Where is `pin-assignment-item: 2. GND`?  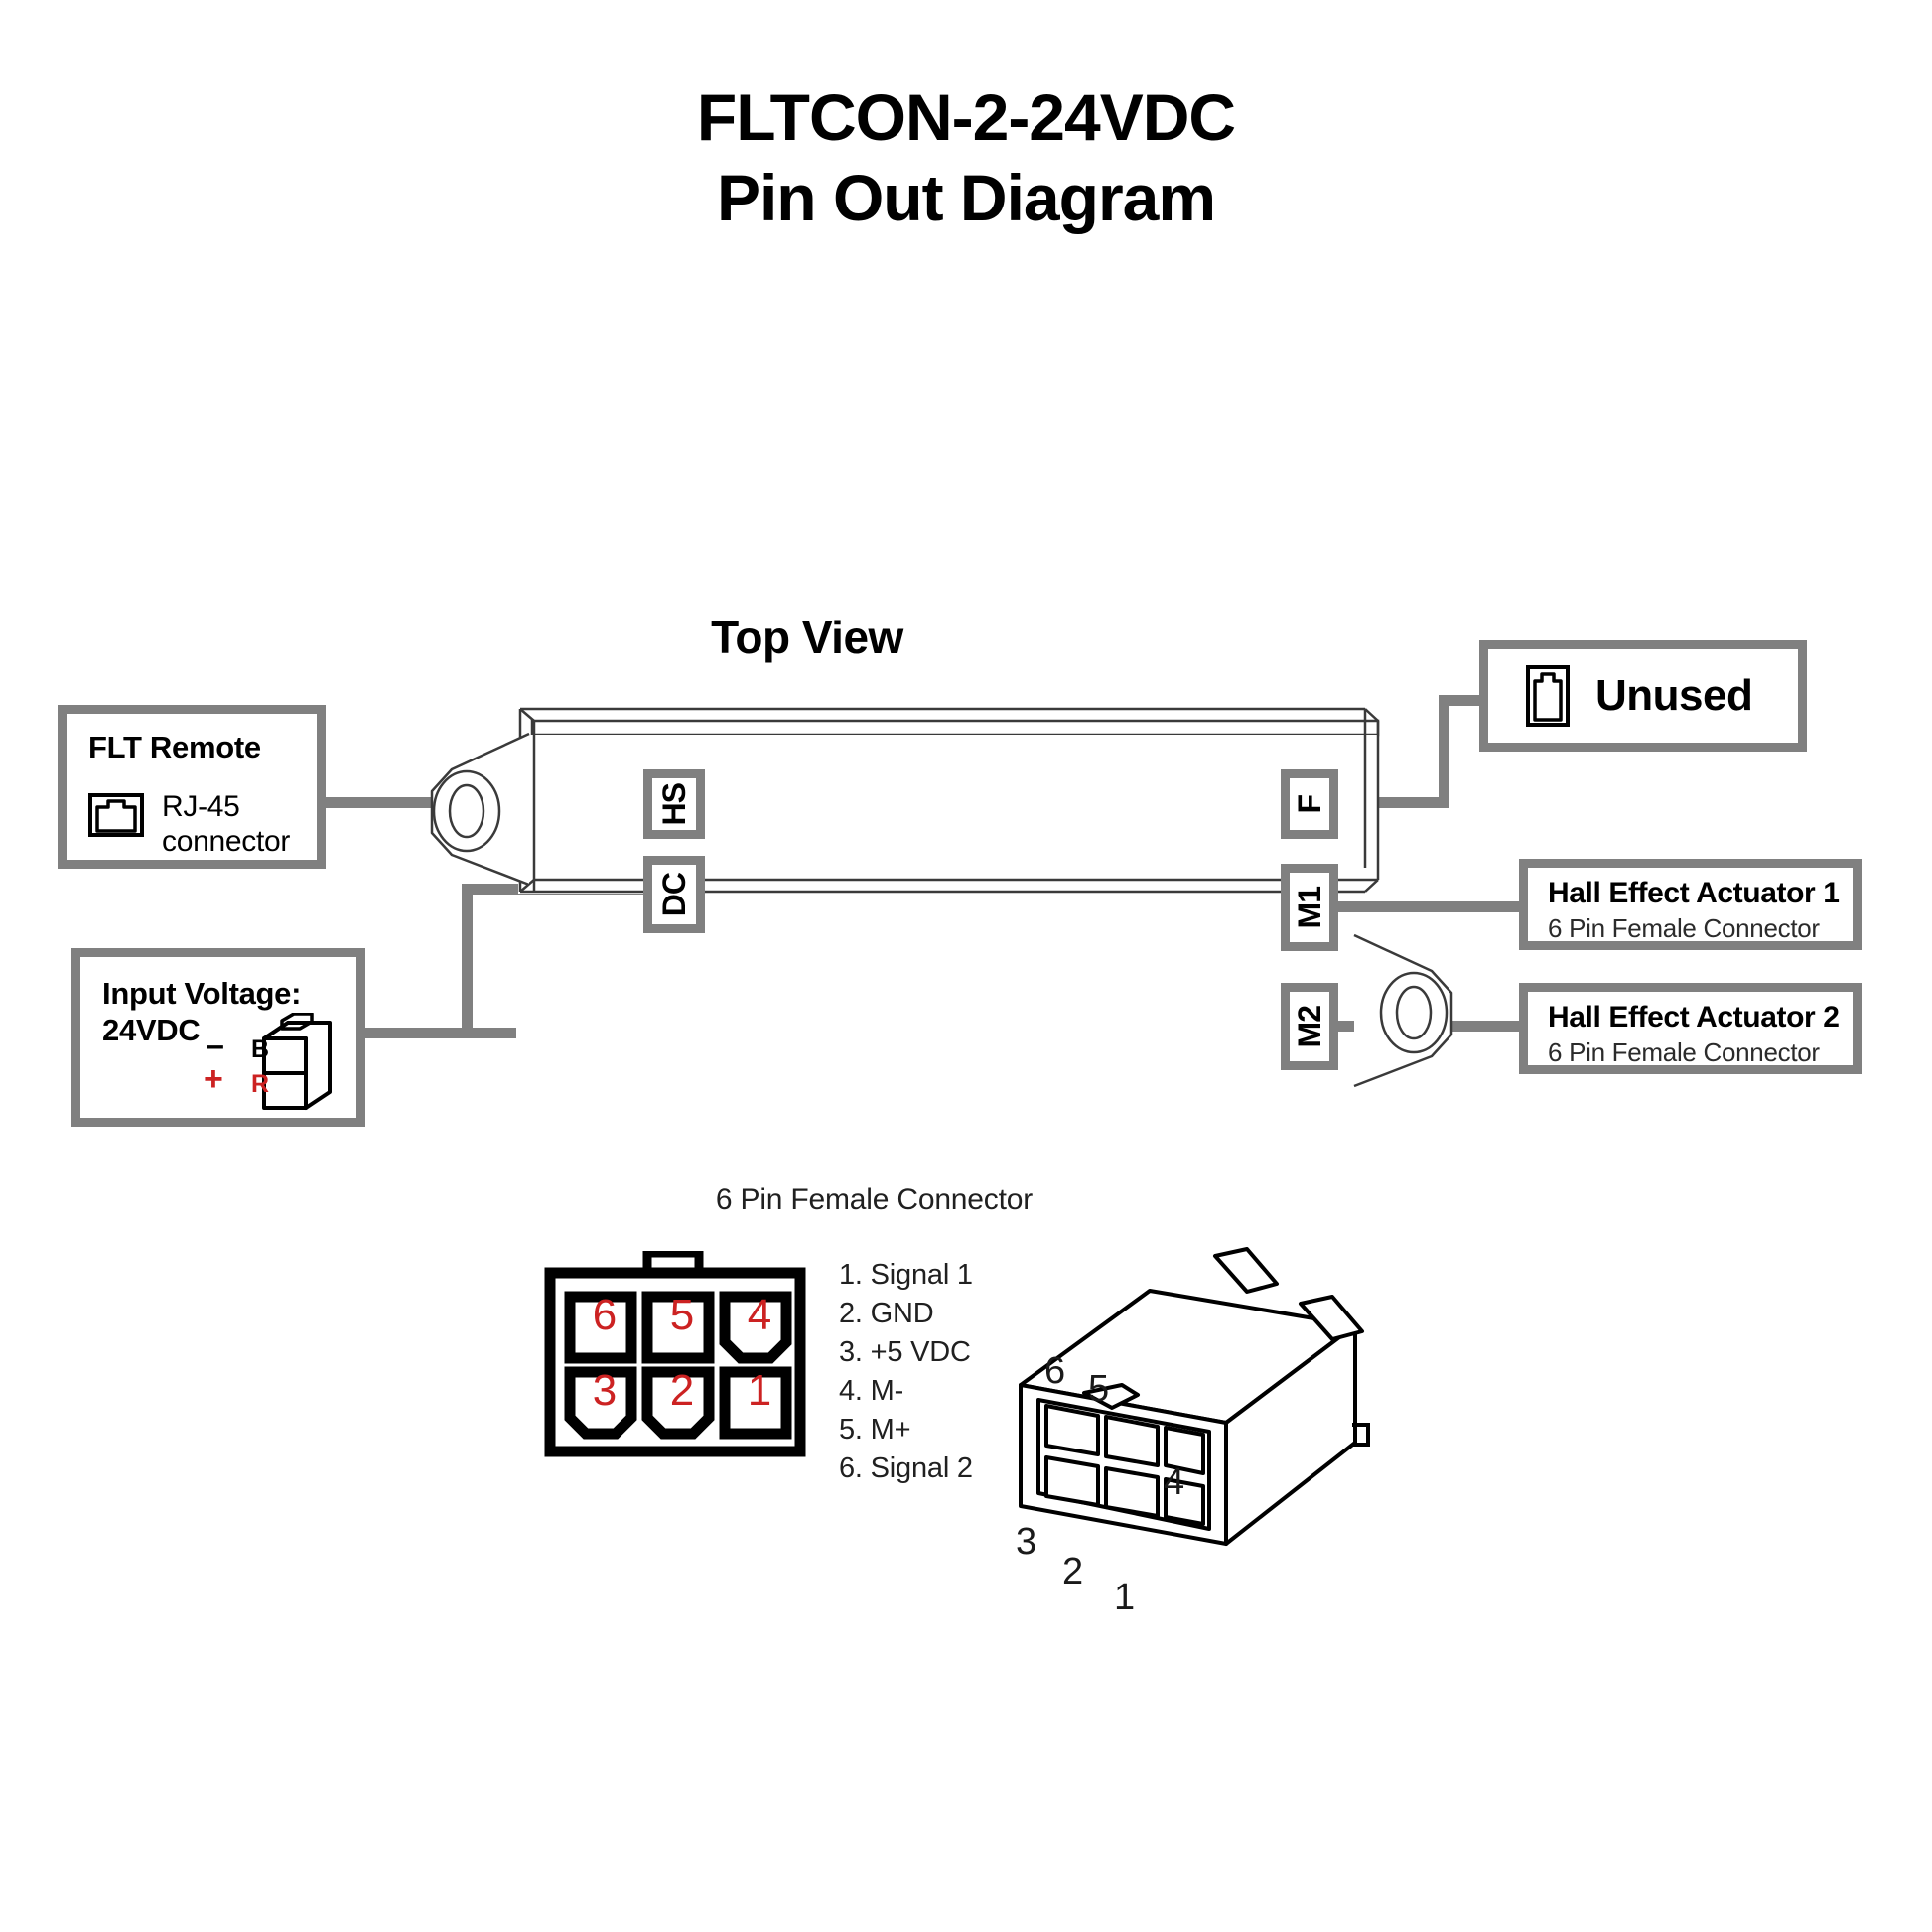
pin-assignment-item: 2. GND is located at coordinates (886, 1313).